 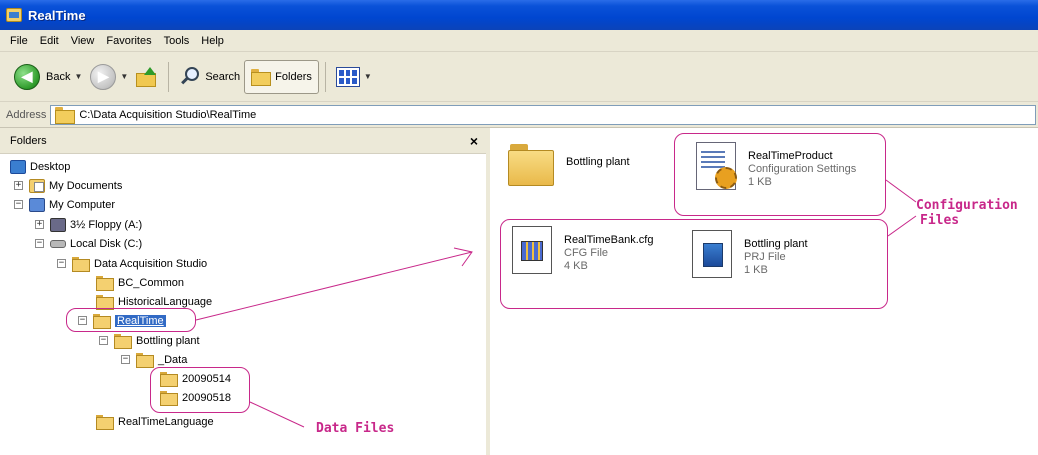 I want to click on folders-pane-header: Folders ×, so click(x=243, y=141).